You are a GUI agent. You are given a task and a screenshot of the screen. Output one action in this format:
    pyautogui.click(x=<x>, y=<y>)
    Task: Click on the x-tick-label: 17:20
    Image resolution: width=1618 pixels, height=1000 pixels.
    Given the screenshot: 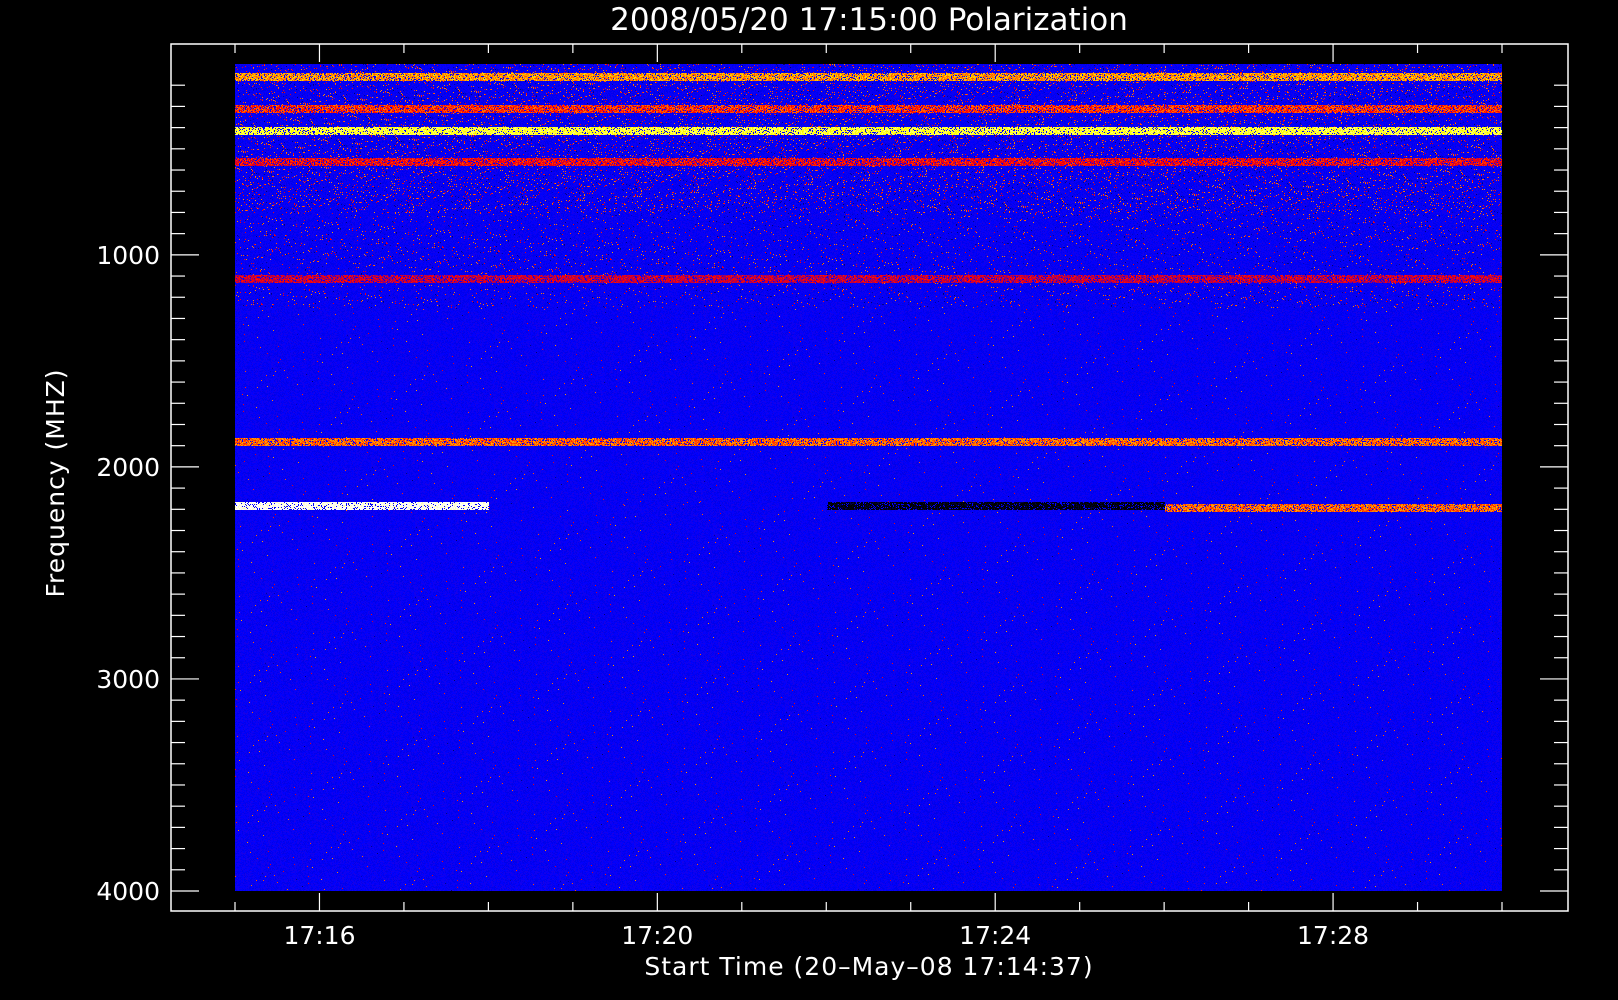 What is the action you would take?
    pyautogui.click(x=657, y=935)
    